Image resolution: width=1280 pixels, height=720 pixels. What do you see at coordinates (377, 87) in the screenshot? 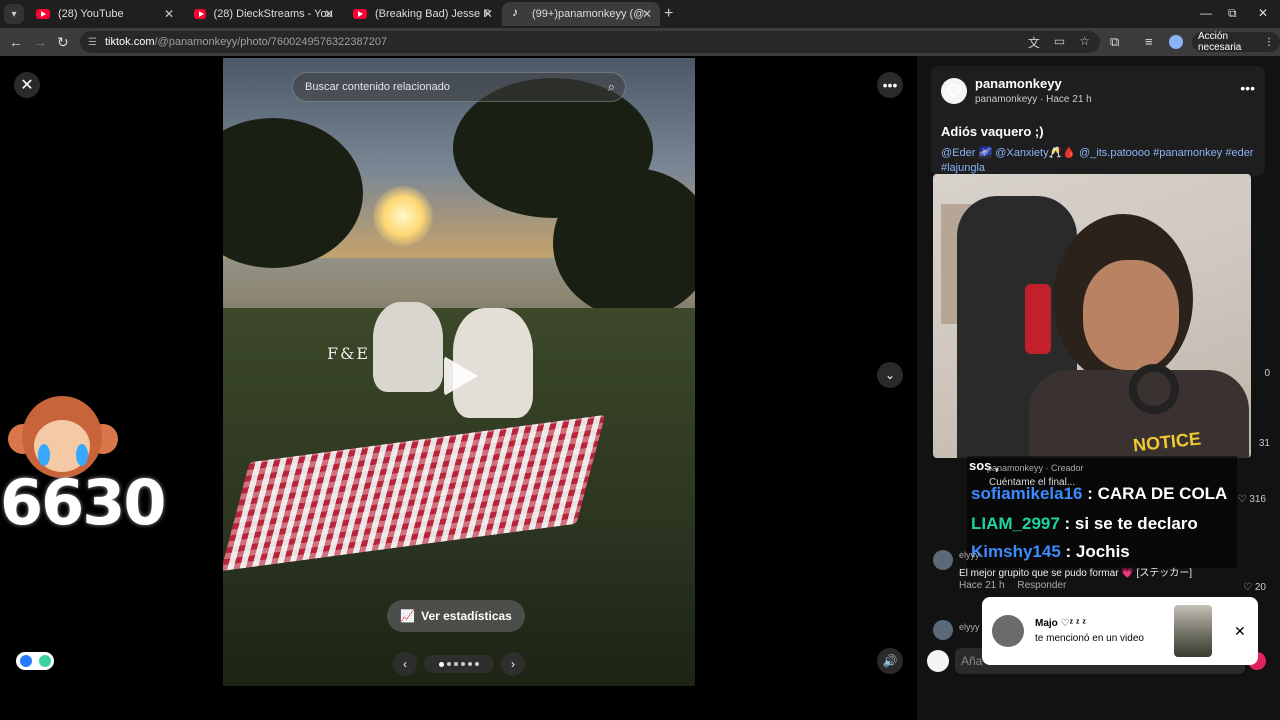
I see `search-placeholder: Buscar contenido relacionado` at bounding box center [377, 87].